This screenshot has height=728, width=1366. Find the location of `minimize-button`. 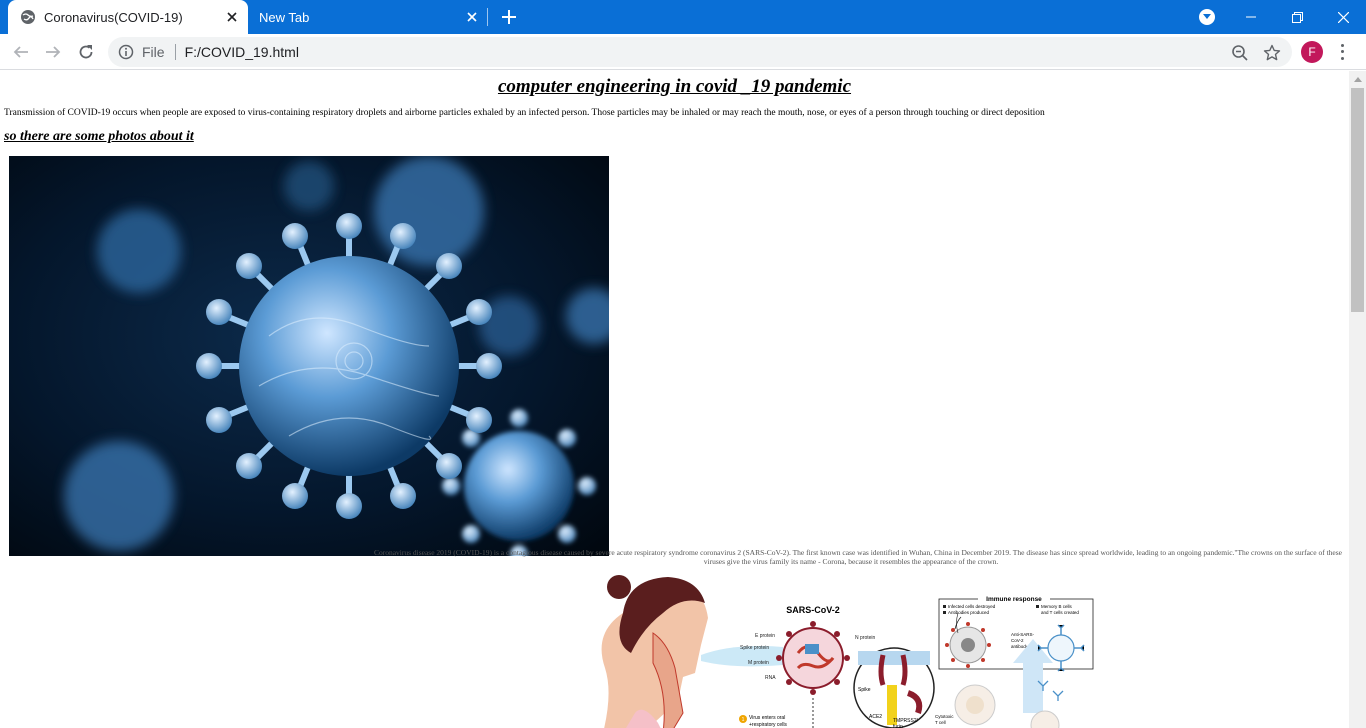

minimize-button is located at coordinates (1251, 17).